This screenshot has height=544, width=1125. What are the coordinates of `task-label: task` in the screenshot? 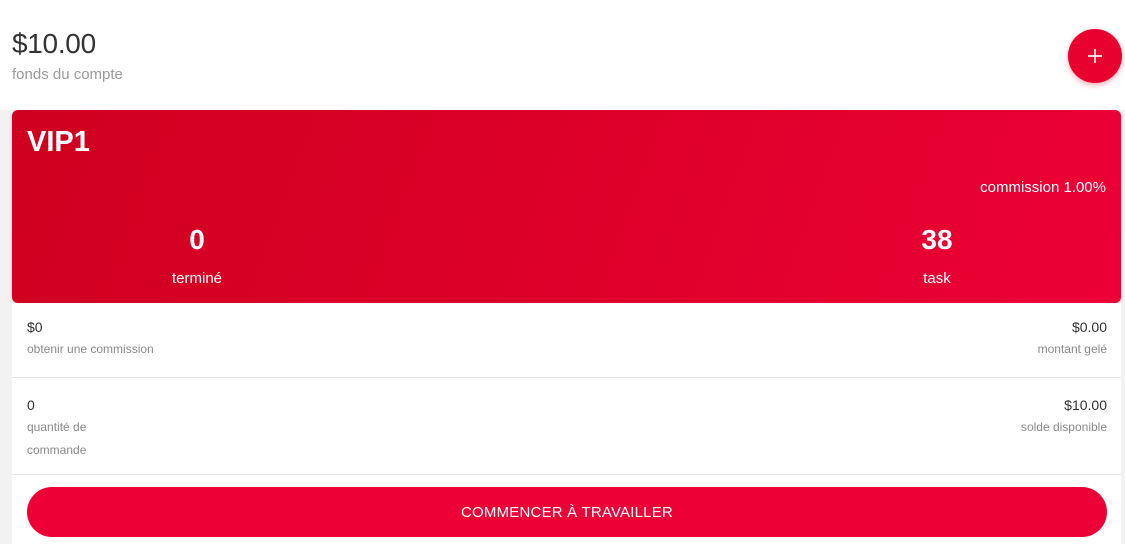 It's located at (937, 278).